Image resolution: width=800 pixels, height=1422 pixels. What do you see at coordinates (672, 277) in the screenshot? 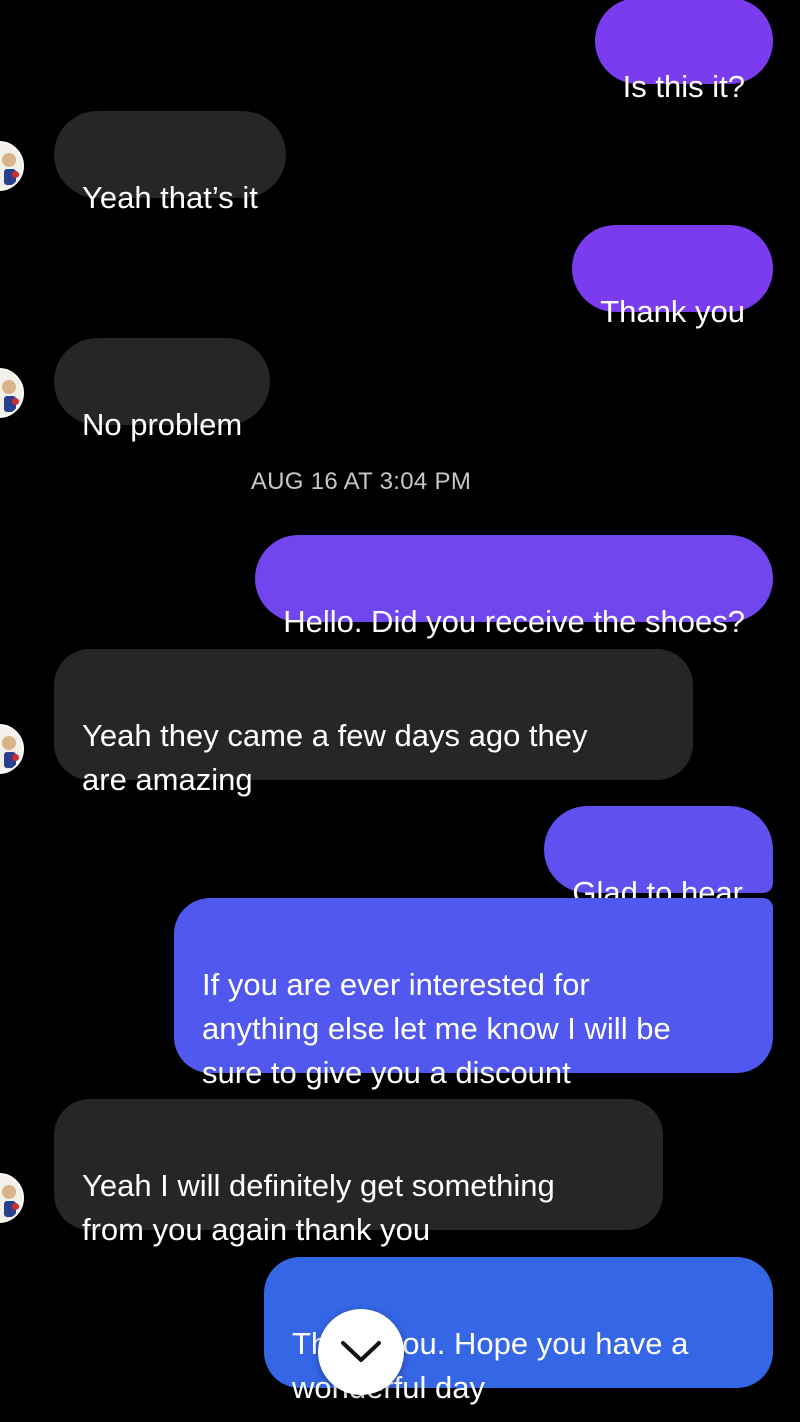
I see `message-outgoing: Thank you` at bounding box center [672, 277].